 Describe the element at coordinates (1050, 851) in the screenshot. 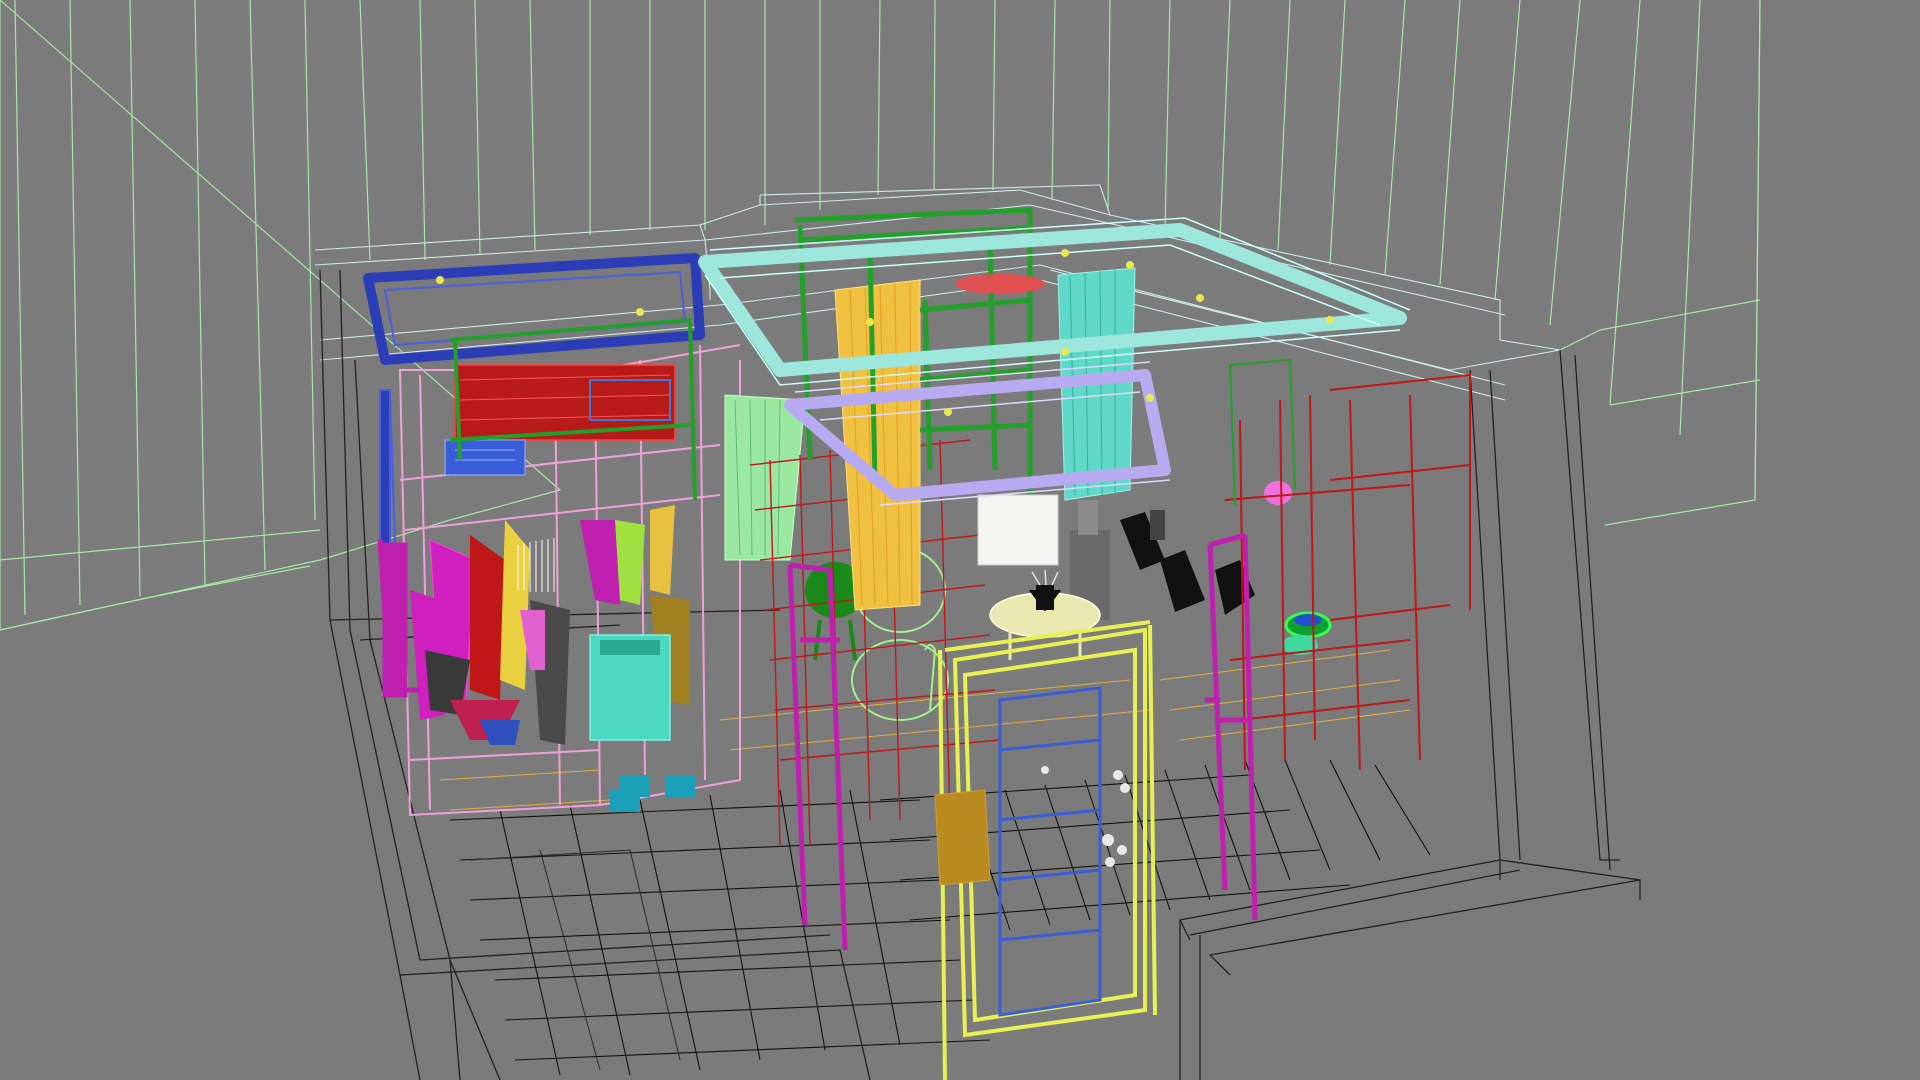

I see `front-door-inner` at that location.